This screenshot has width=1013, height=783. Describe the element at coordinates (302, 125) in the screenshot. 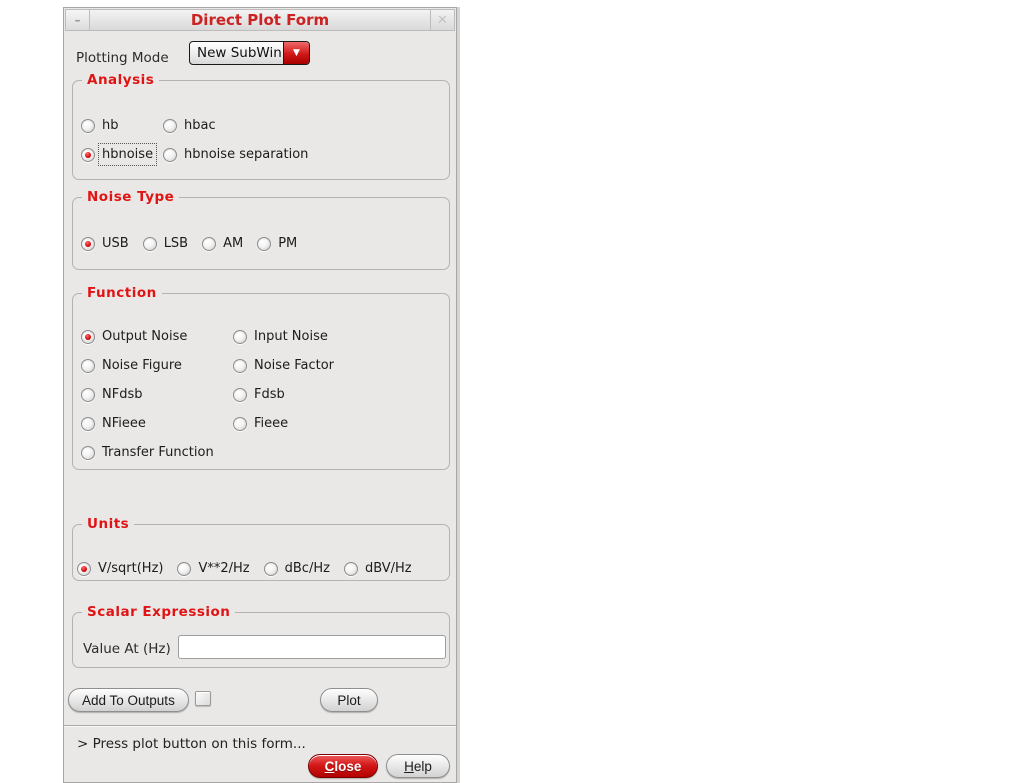

I see `analysis-radio-option: hbac` at that location.